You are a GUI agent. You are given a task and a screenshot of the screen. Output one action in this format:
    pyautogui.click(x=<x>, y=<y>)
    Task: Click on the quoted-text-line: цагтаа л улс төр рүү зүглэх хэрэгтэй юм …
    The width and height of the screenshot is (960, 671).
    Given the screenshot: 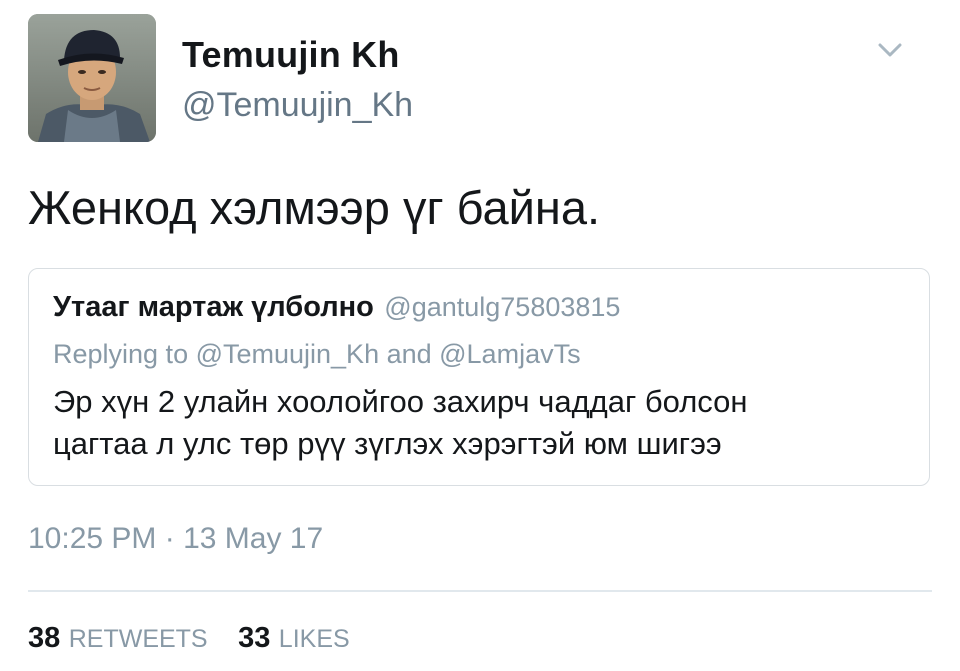 What is the action you would take?
    pyautogui.click(x=387, y=443)
    